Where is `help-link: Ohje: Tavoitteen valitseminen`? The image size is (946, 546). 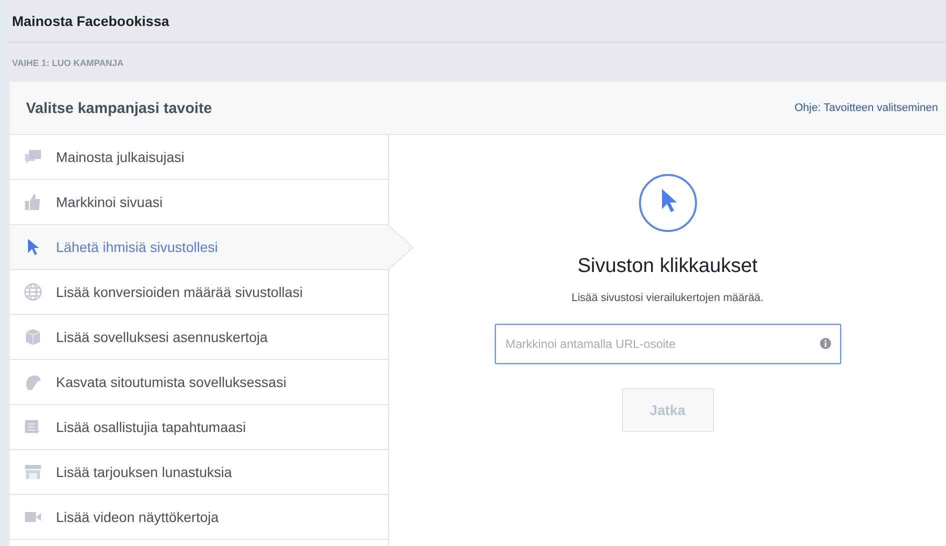 help-link: Ohje: Tavoitteen valitseminen is located at coordinates (866, 108).